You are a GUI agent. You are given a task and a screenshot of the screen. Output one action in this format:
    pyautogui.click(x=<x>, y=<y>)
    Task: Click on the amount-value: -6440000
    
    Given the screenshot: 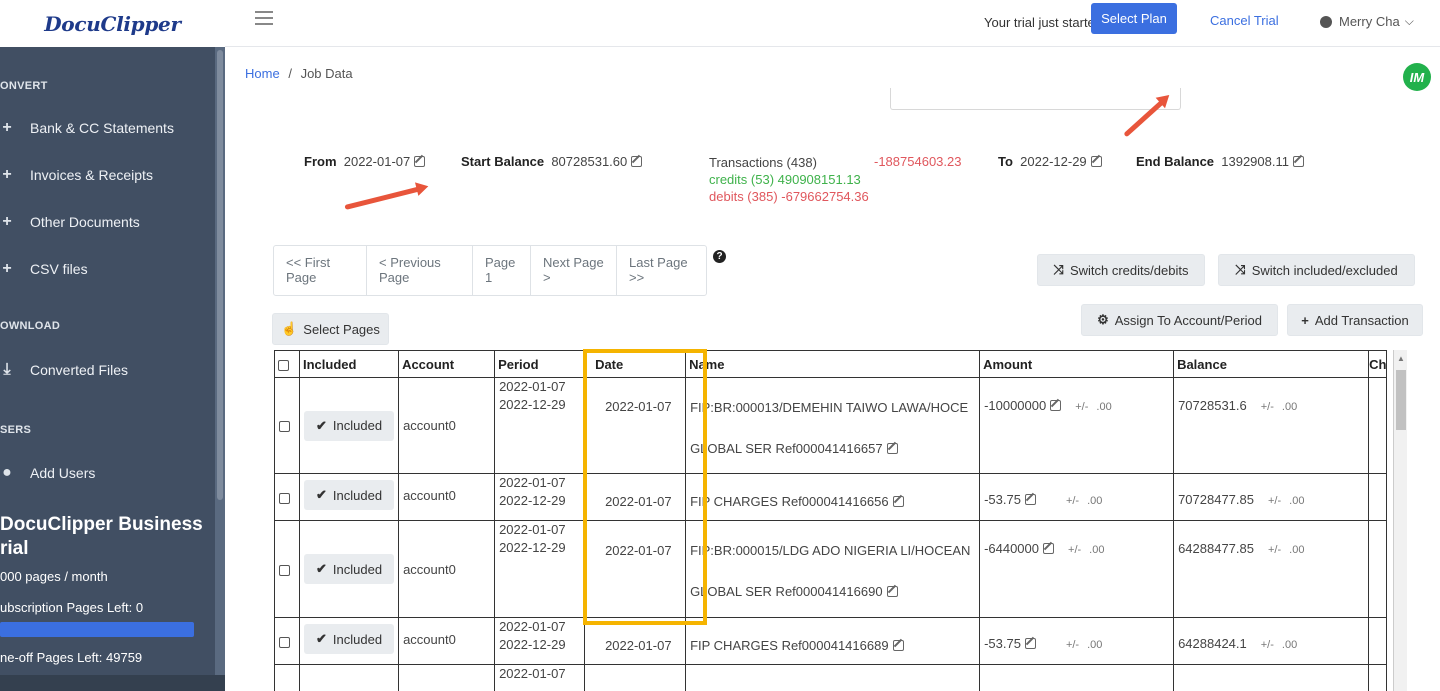 What is the action you would take?
    pyautogui.click(x=1011, y=548)
    